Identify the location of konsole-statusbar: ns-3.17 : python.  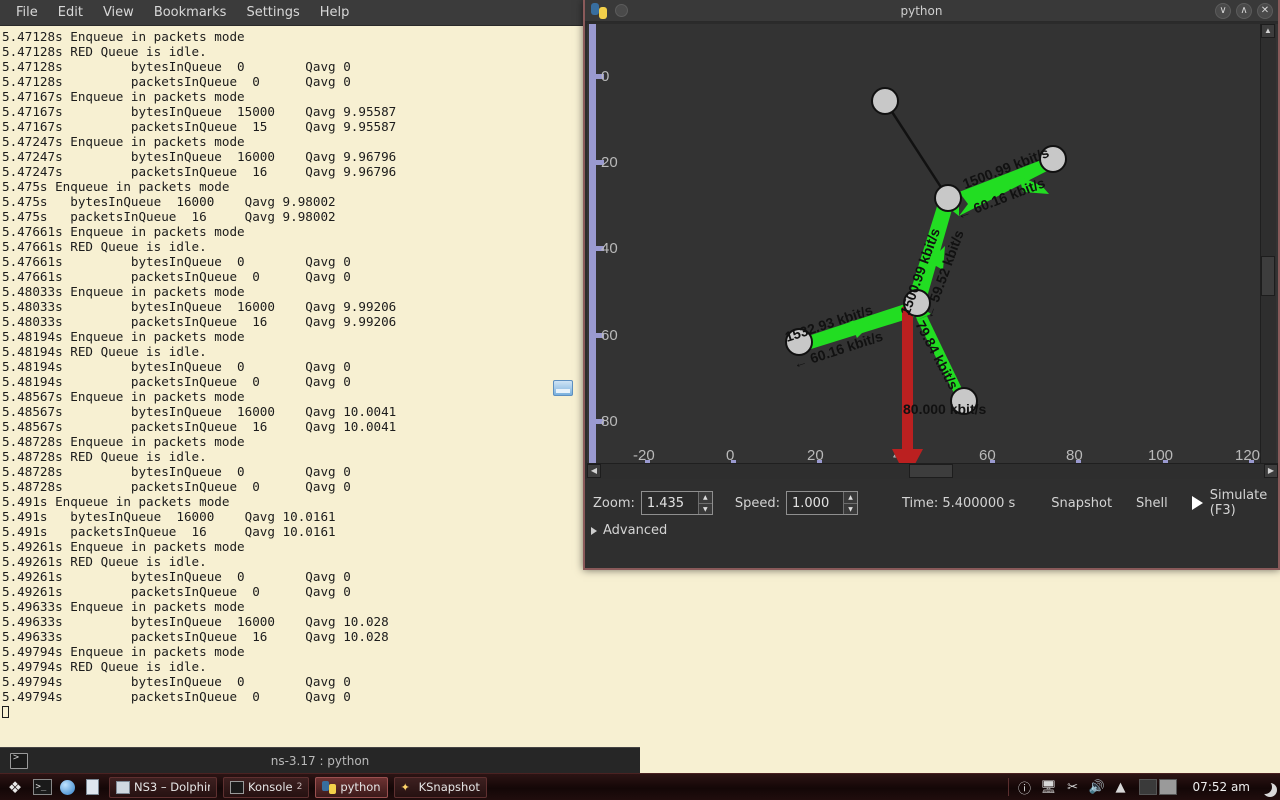
(320, 760).